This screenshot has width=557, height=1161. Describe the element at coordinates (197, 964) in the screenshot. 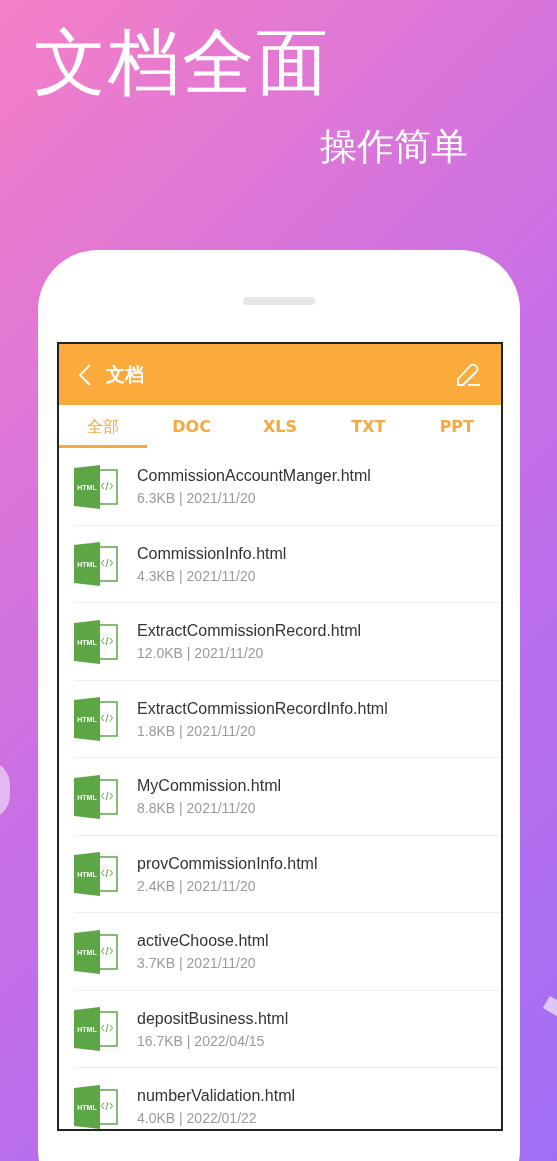

I see `file-meta: 3.7KB | 2021/11/20` at that location.